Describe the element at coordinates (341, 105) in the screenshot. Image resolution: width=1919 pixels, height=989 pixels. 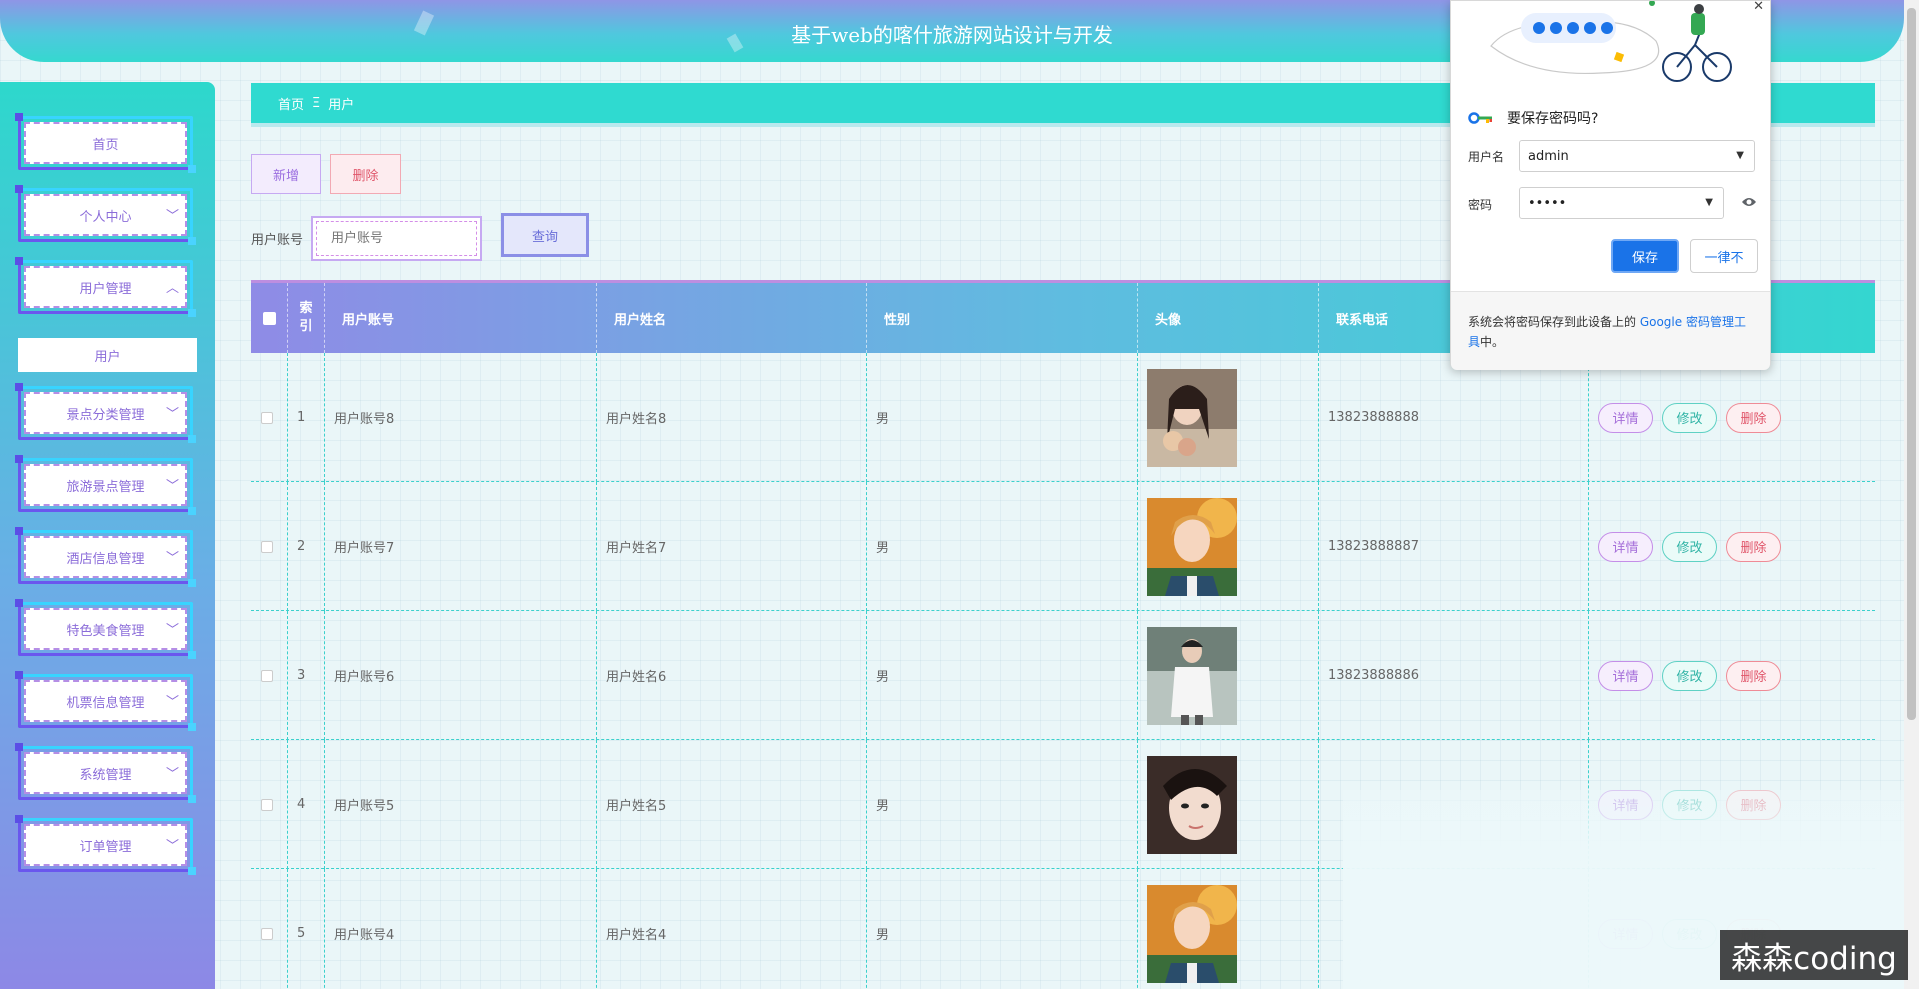
I see `breadcrumb-current: 用户` at that location.